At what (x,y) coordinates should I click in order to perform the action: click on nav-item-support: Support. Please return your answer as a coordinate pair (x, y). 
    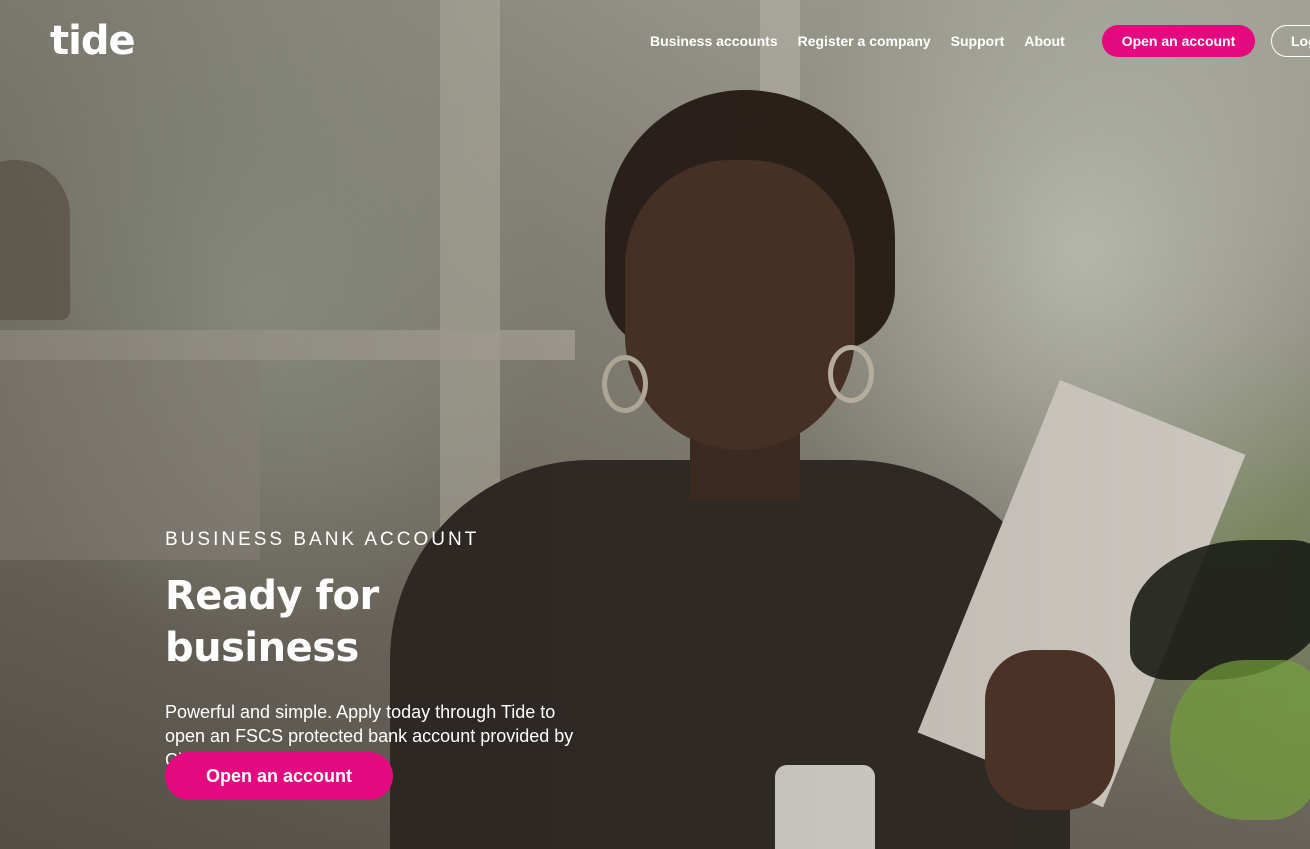
    Looking at the image, I should click on (978, 41).